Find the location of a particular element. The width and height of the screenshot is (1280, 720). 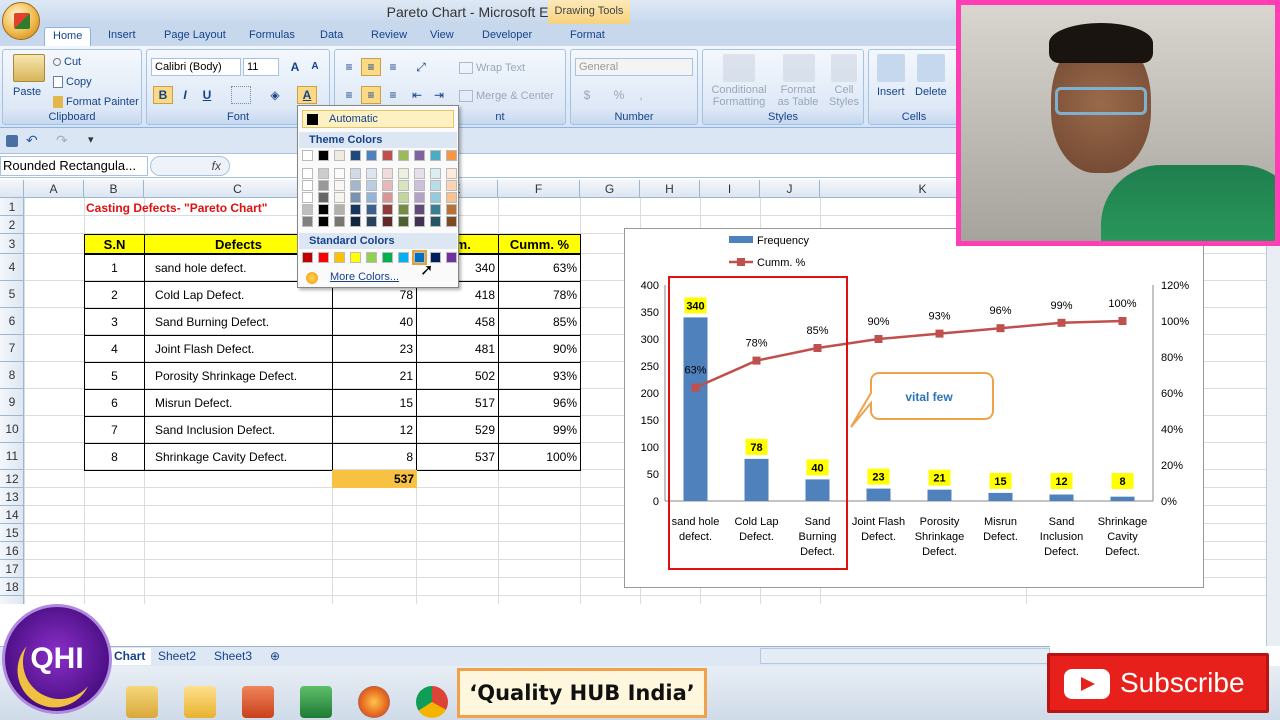

align-middle-icon: ≡ is located at coordinates (371, 67).